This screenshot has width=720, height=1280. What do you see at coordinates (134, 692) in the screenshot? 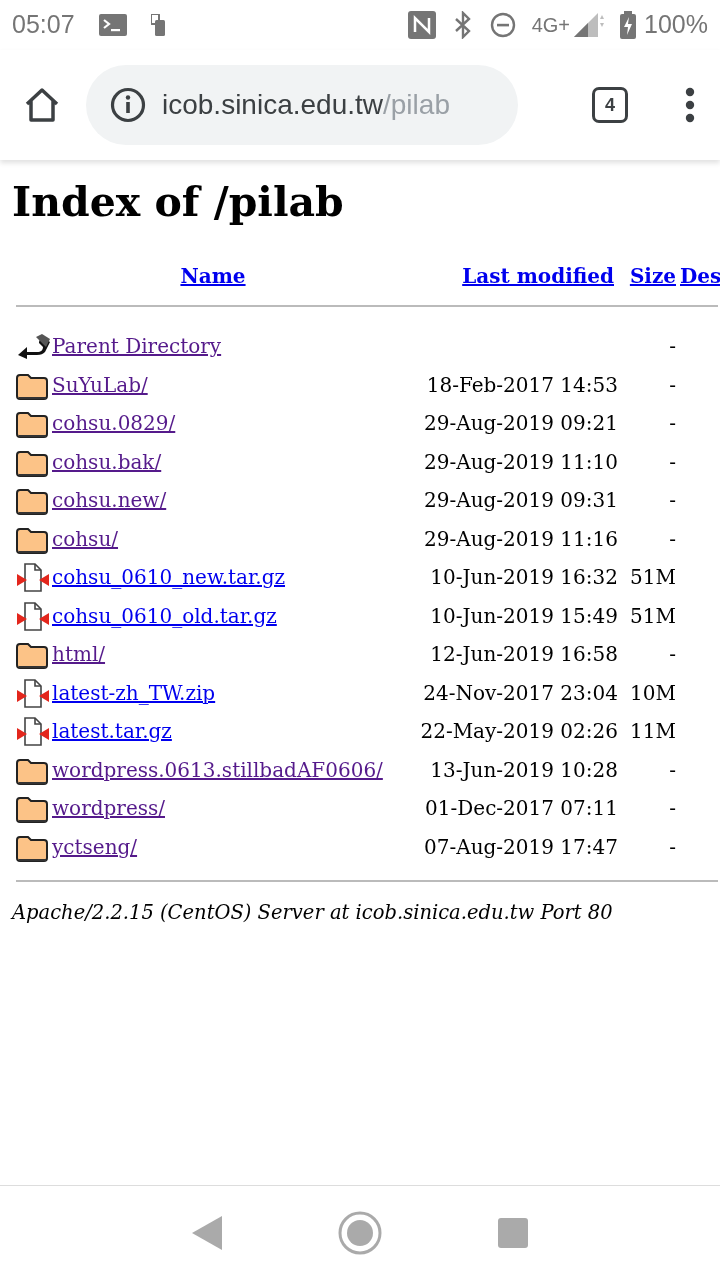
I see `file-link: latest-zh_TW.zip` at bounding box center [134, 692].